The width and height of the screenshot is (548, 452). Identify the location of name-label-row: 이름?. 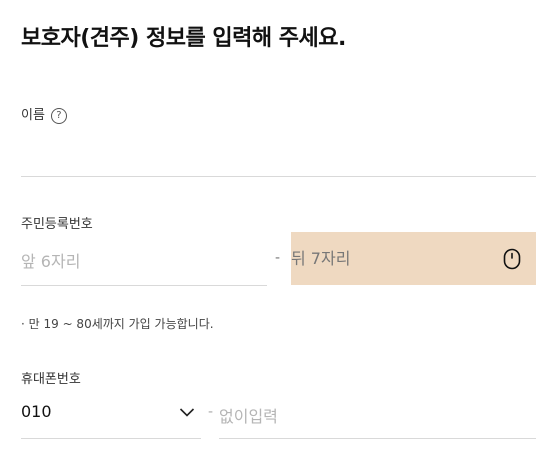
(44, 114).